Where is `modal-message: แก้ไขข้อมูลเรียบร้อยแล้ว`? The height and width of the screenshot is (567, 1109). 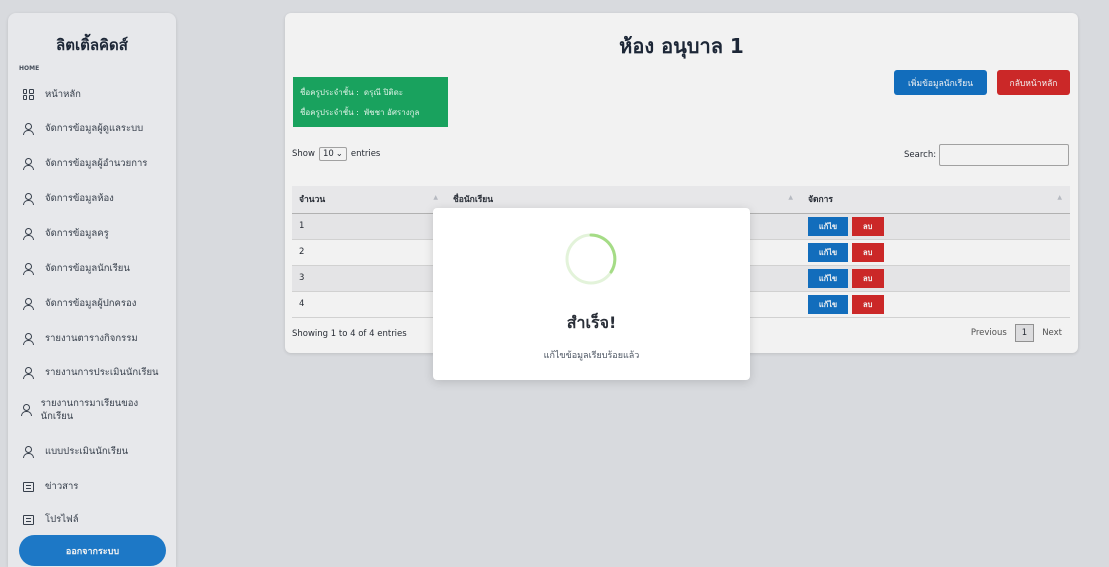
modal-message: แก้ไขข้อมูลเรียบร้อยแล้ว is located at coordinates (591, 356).